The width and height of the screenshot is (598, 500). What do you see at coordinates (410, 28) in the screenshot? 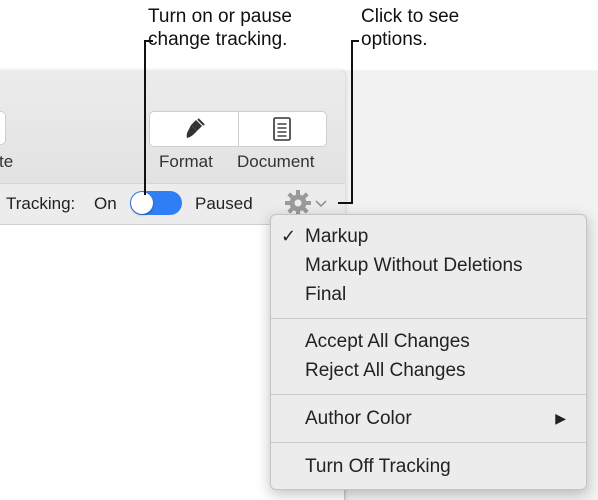
I see `options-callout: Click to see options.` at bounding box center [410, 28].